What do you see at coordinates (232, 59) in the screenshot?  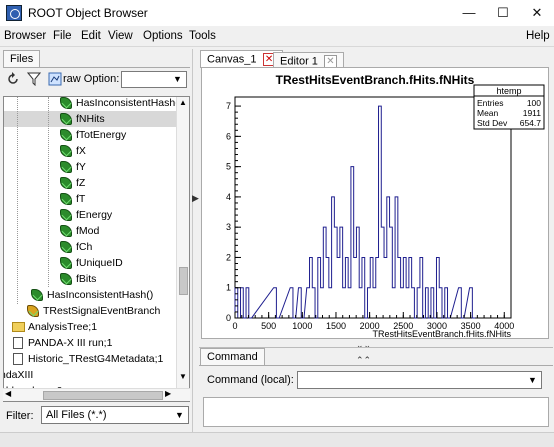 I see `tab-canvas-label: Canvas_1` at bounding box center [232, 59].